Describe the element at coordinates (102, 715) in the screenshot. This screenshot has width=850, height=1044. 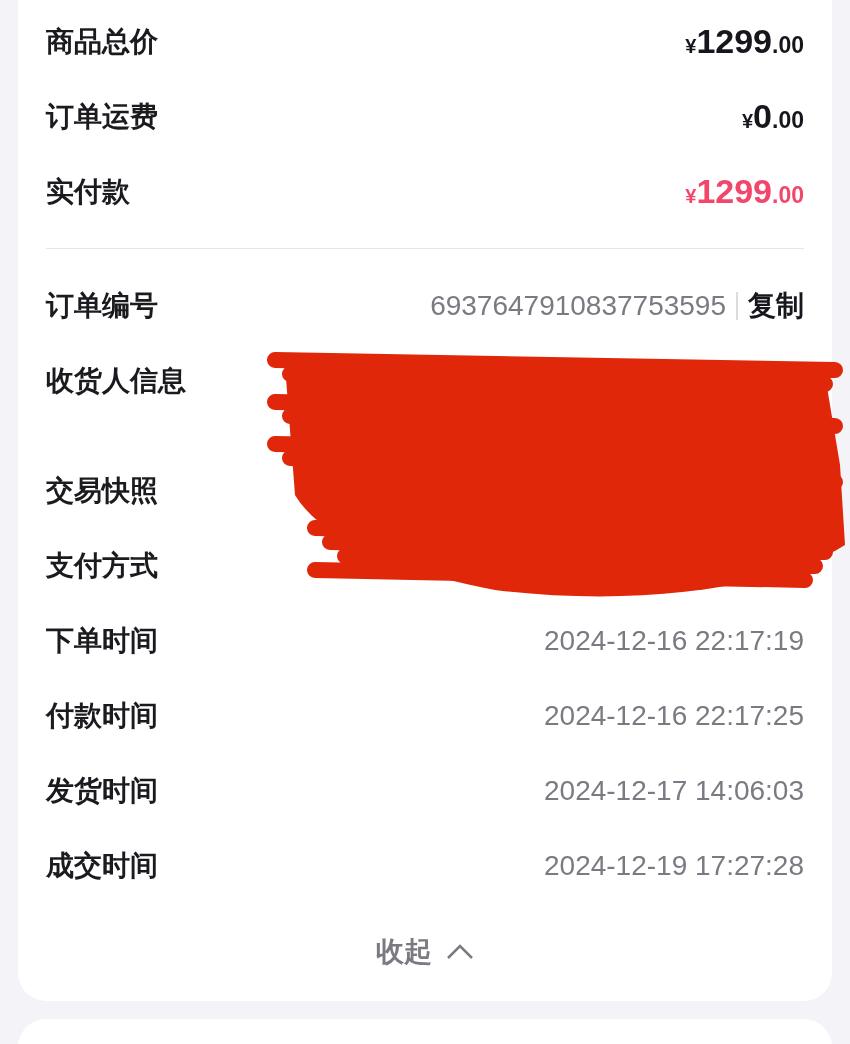
I see `row-label: 付款时间` at that location.